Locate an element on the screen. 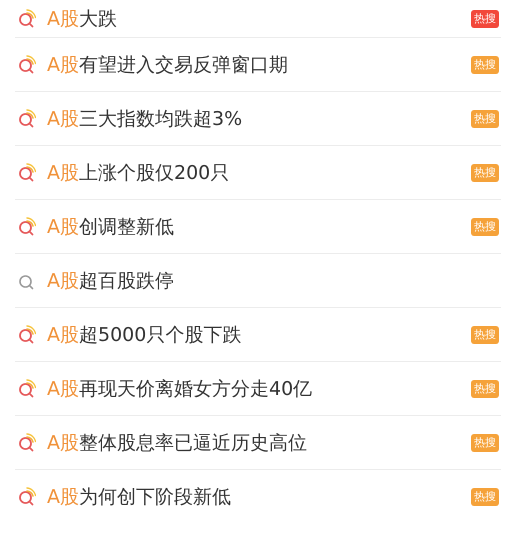 The width and height of the screenshot is (518, 545). search-suggestion: A股大跌 is located at coordinates (259, 19).